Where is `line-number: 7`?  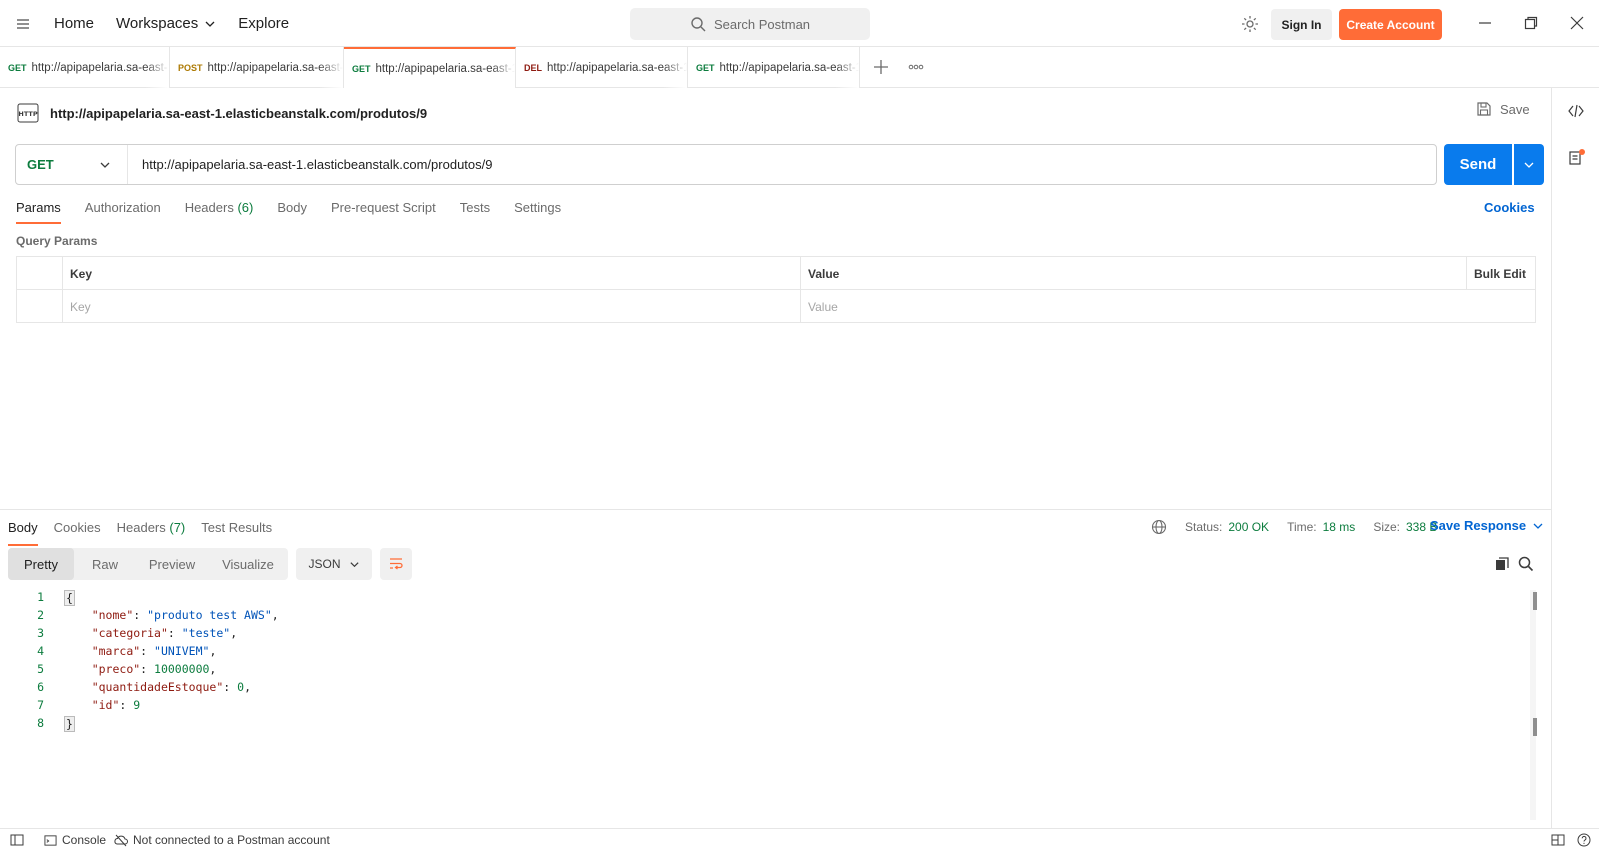
line-number: 7 is located at coordinates (40, 705).